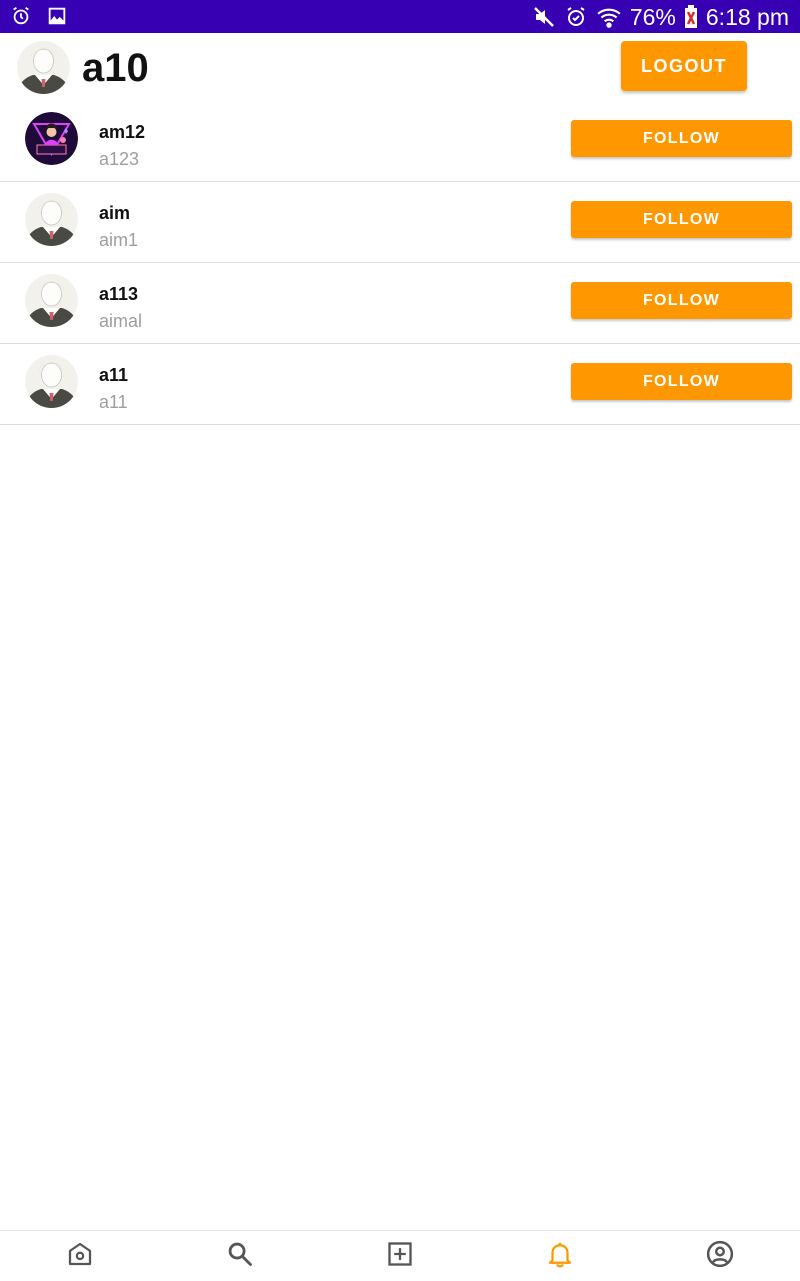 The height and width of the screenshot is (1281, 800). I want to click on nav-search, so click(240, 1256).